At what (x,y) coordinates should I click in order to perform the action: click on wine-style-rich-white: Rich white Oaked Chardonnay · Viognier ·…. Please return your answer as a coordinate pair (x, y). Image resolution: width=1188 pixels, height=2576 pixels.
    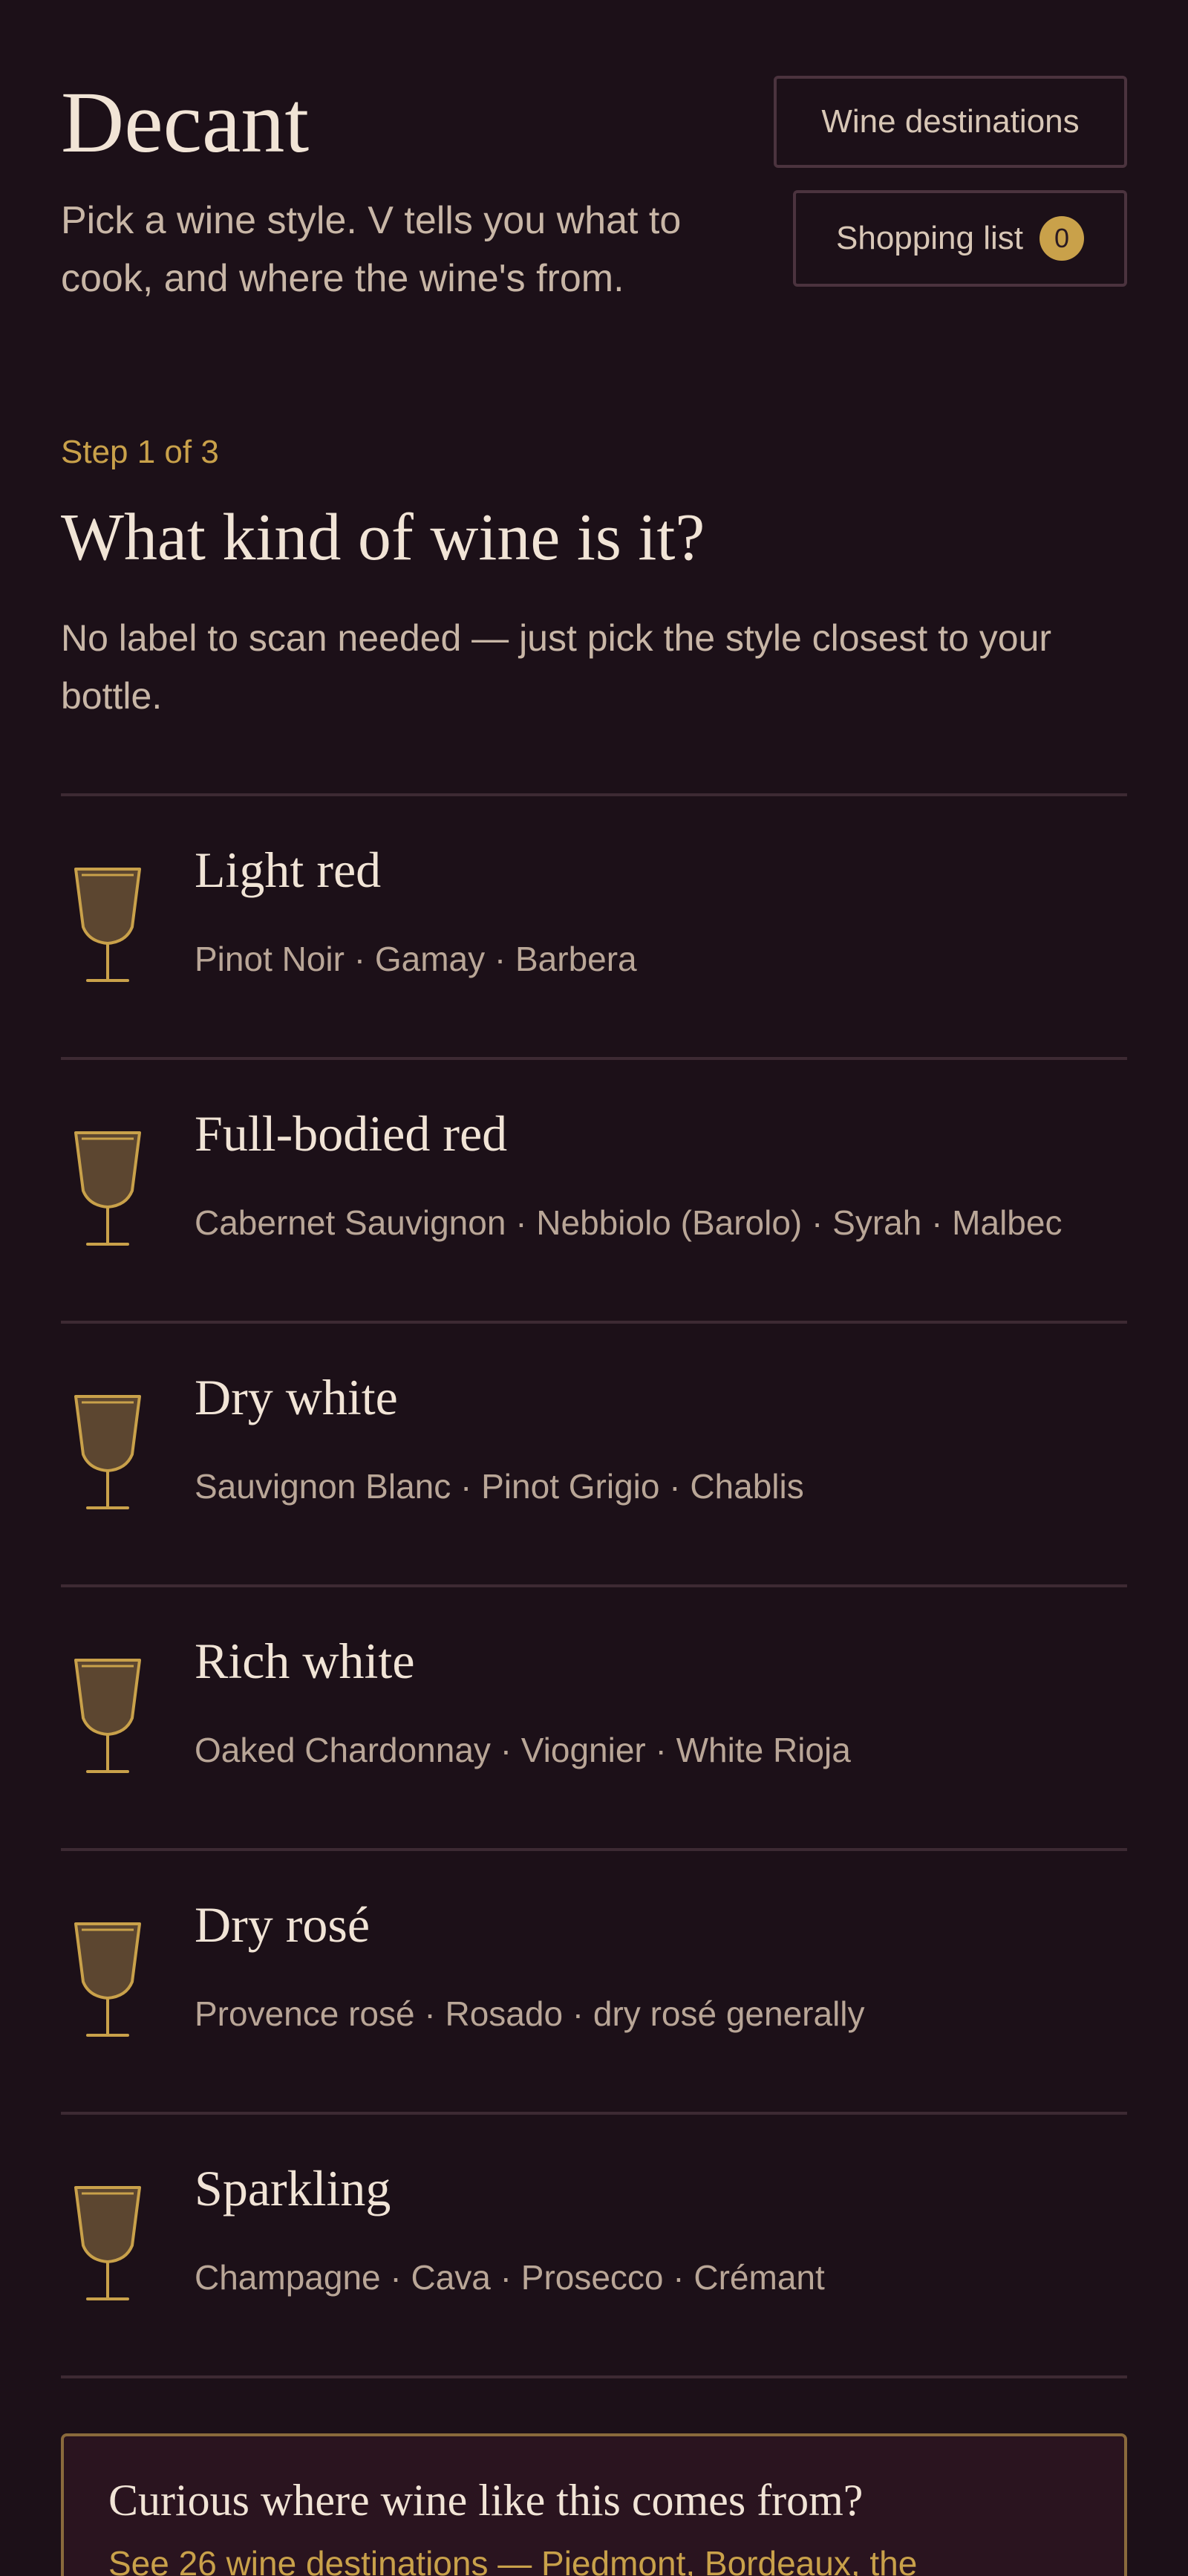
    Looking at the image, I should click on (594, 1719).